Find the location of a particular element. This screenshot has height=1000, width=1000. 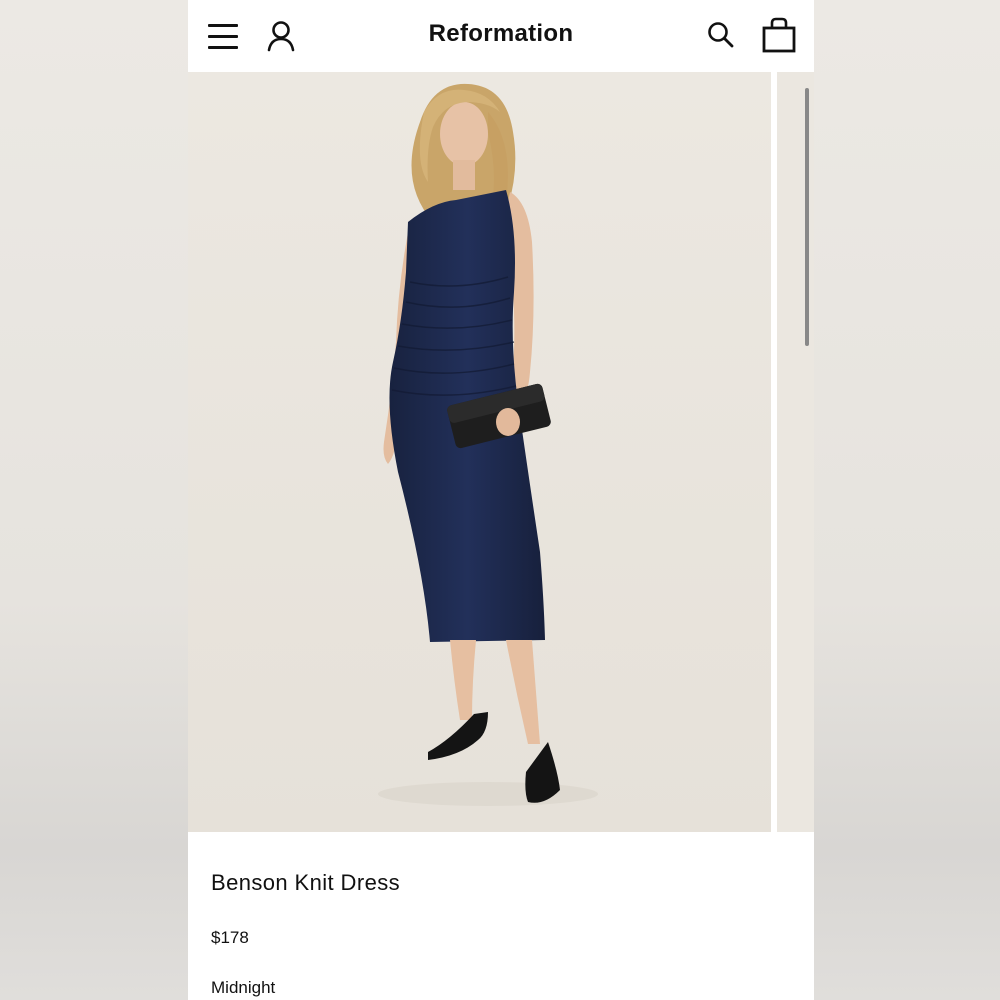

brand-logo: Reformation is located at coordinates (501, 34).